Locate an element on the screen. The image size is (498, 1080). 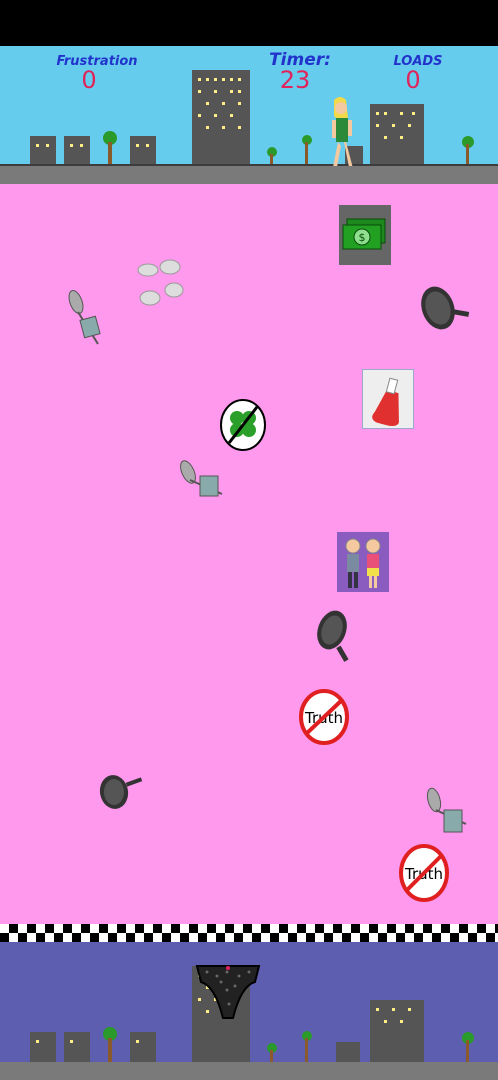
old-couple-icon is located at coordinates (363, 562).